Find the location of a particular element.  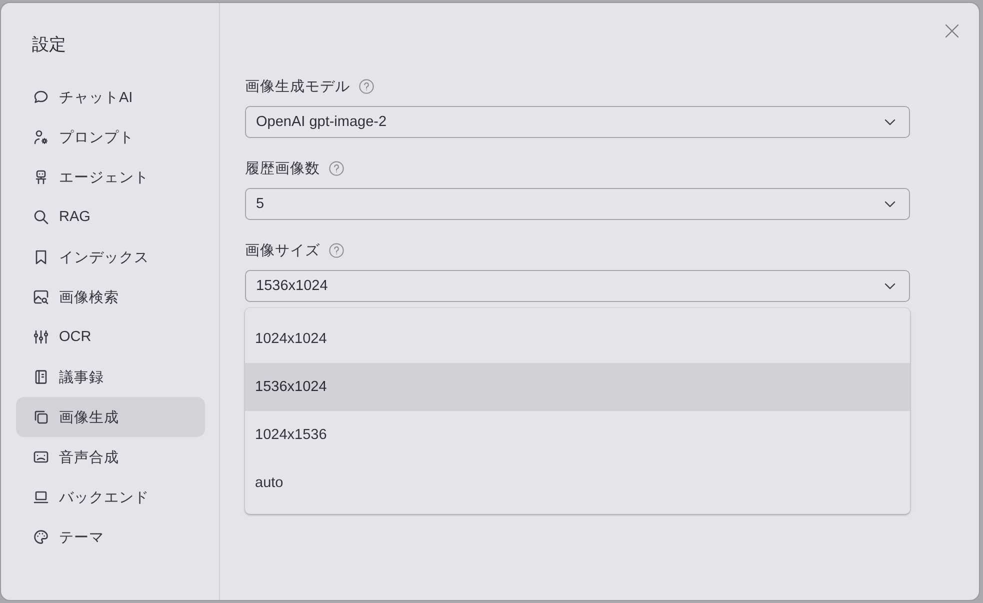

sidebar-item: RAG is located at coordinates (110, 217).